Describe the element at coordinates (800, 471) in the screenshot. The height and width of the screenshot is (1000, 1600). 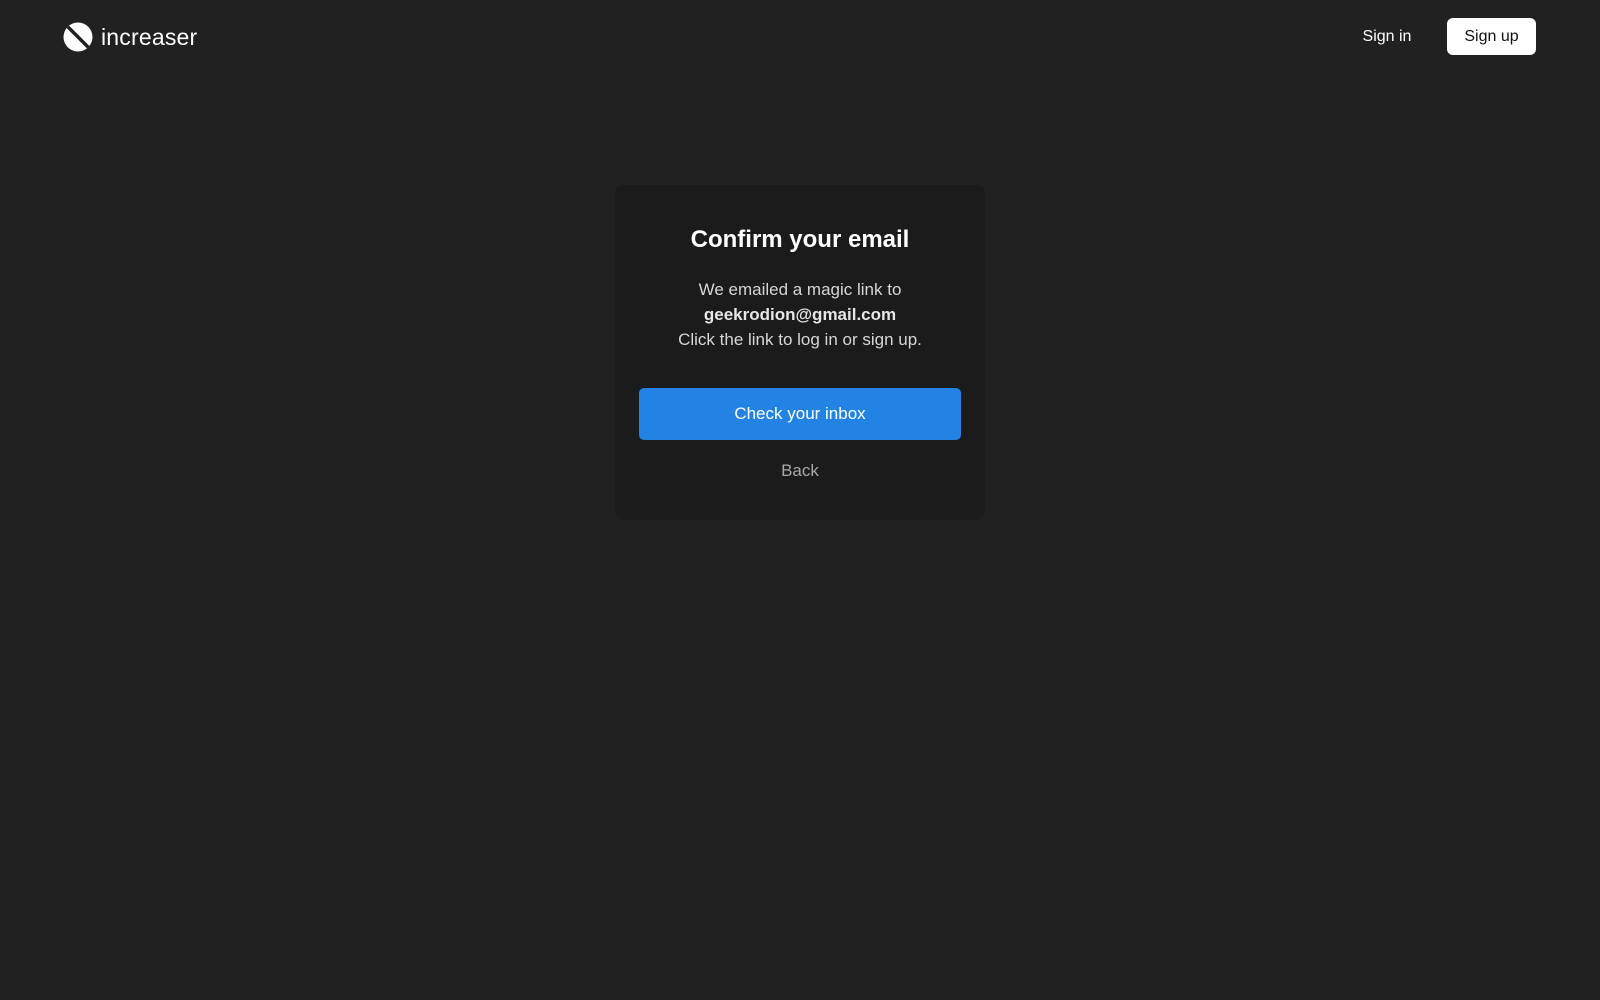
I see `back-button: Back` at that location.